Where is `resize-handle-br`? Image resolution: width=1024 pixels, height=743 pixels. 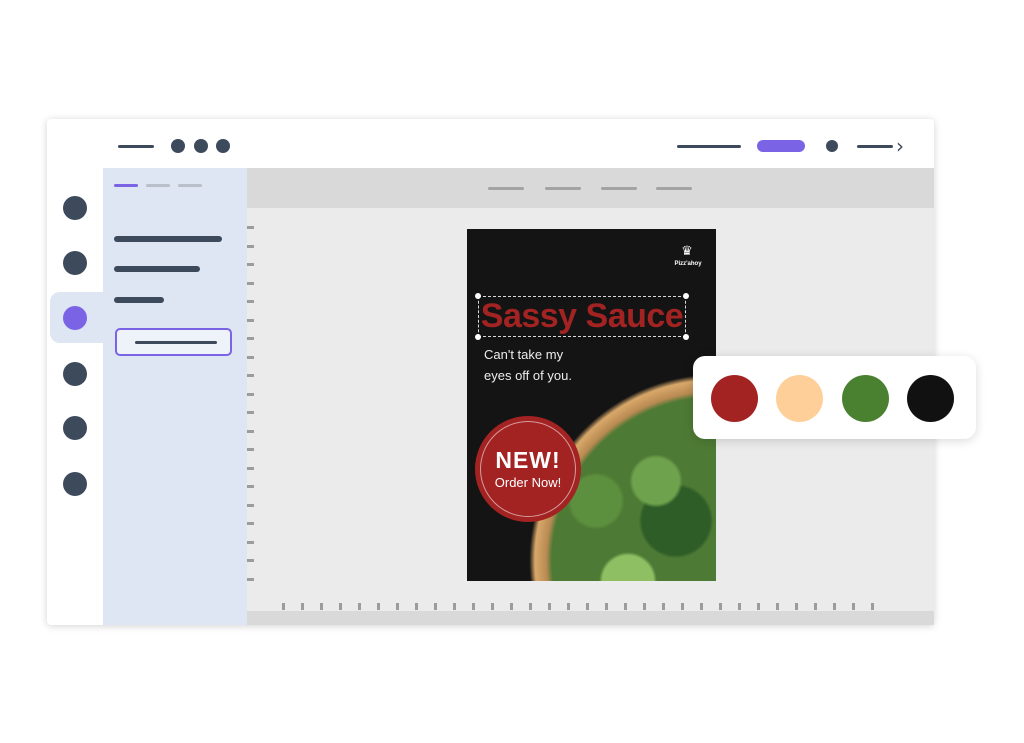 resize-handle-br is located at coordinates (686, 337).